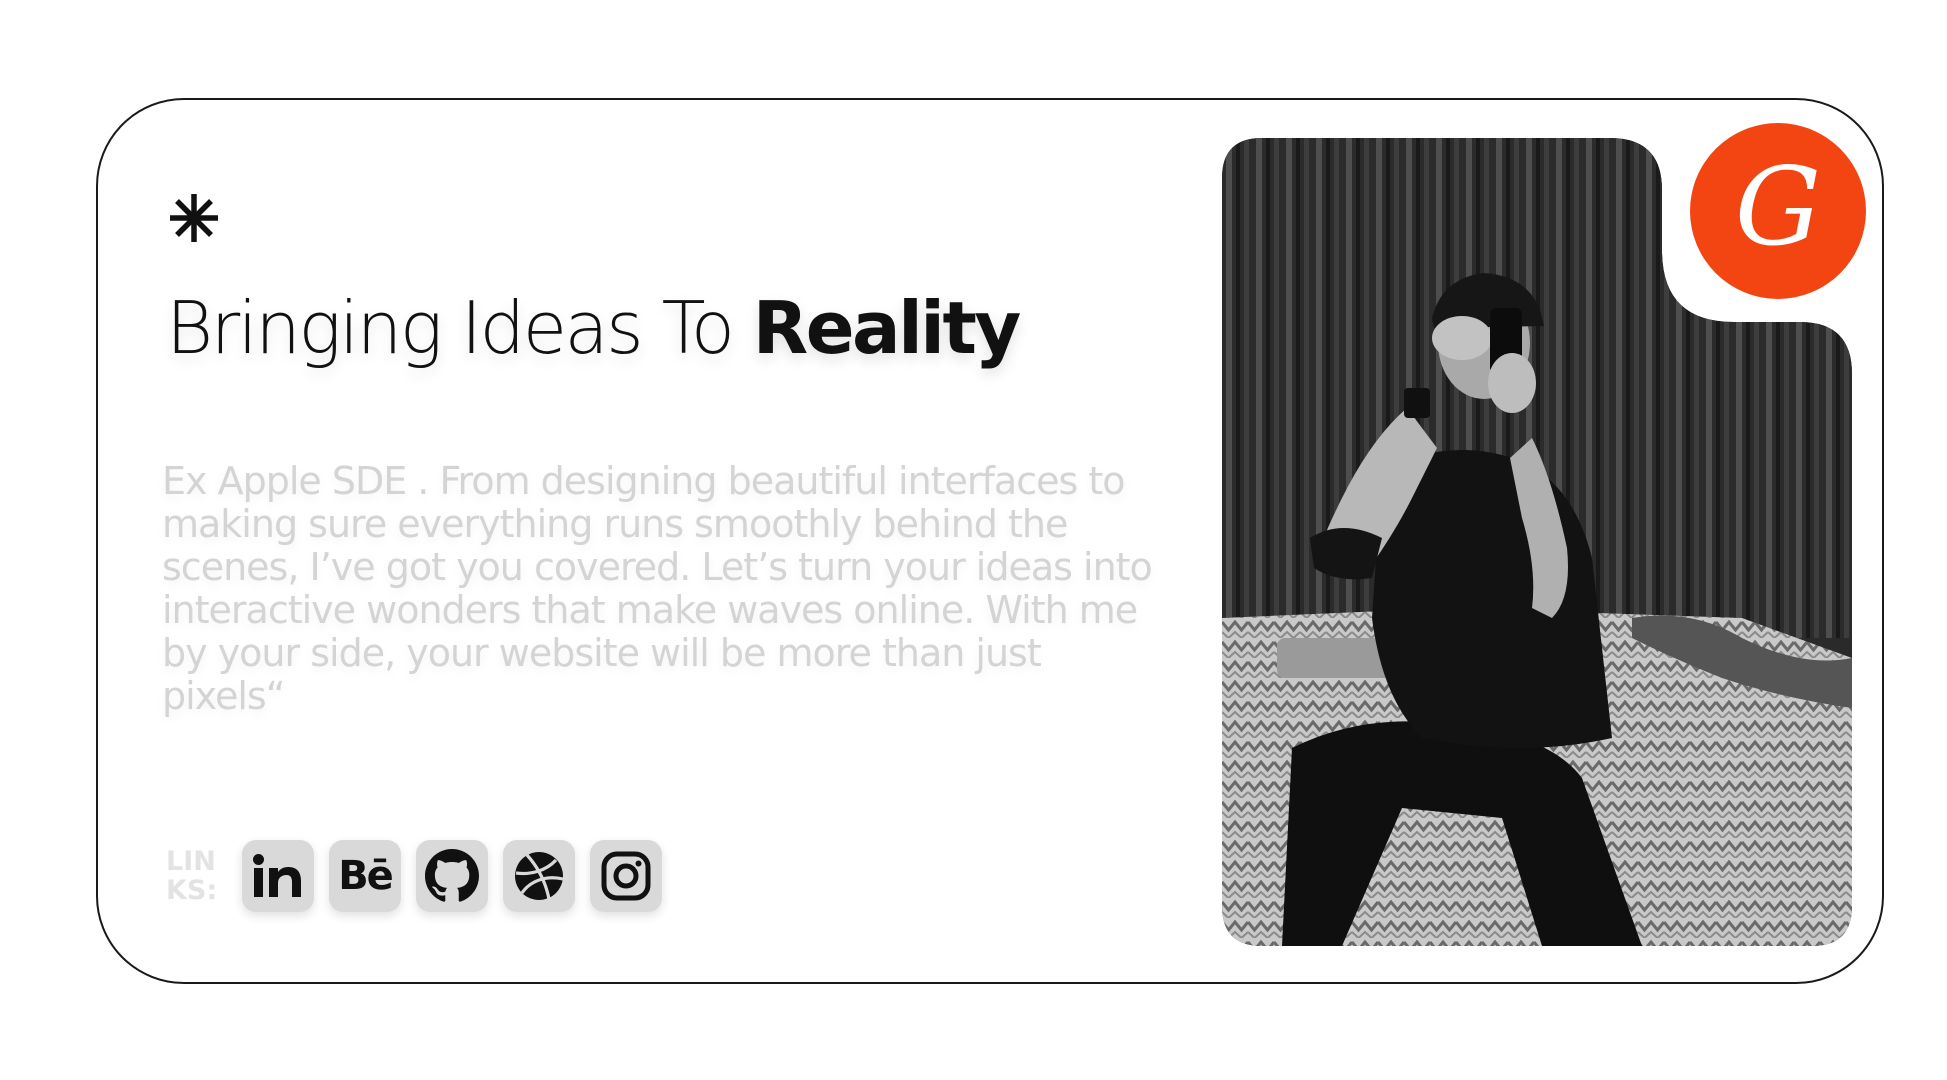  What do you see at coordinates (192, 876) in the screenshot?
I see `links-label: LINKS:` at bounding box center [192, 876].